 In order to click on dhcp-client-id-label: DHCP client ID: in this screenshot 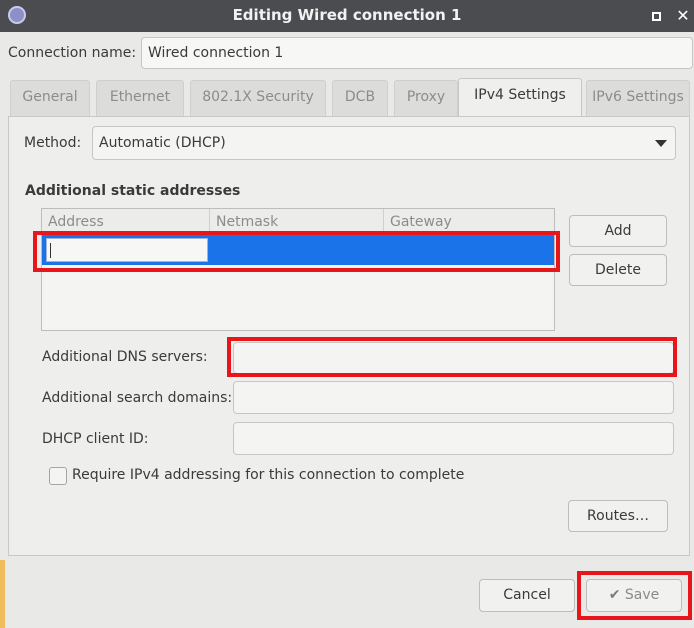, I will do `click(95, 439)`.